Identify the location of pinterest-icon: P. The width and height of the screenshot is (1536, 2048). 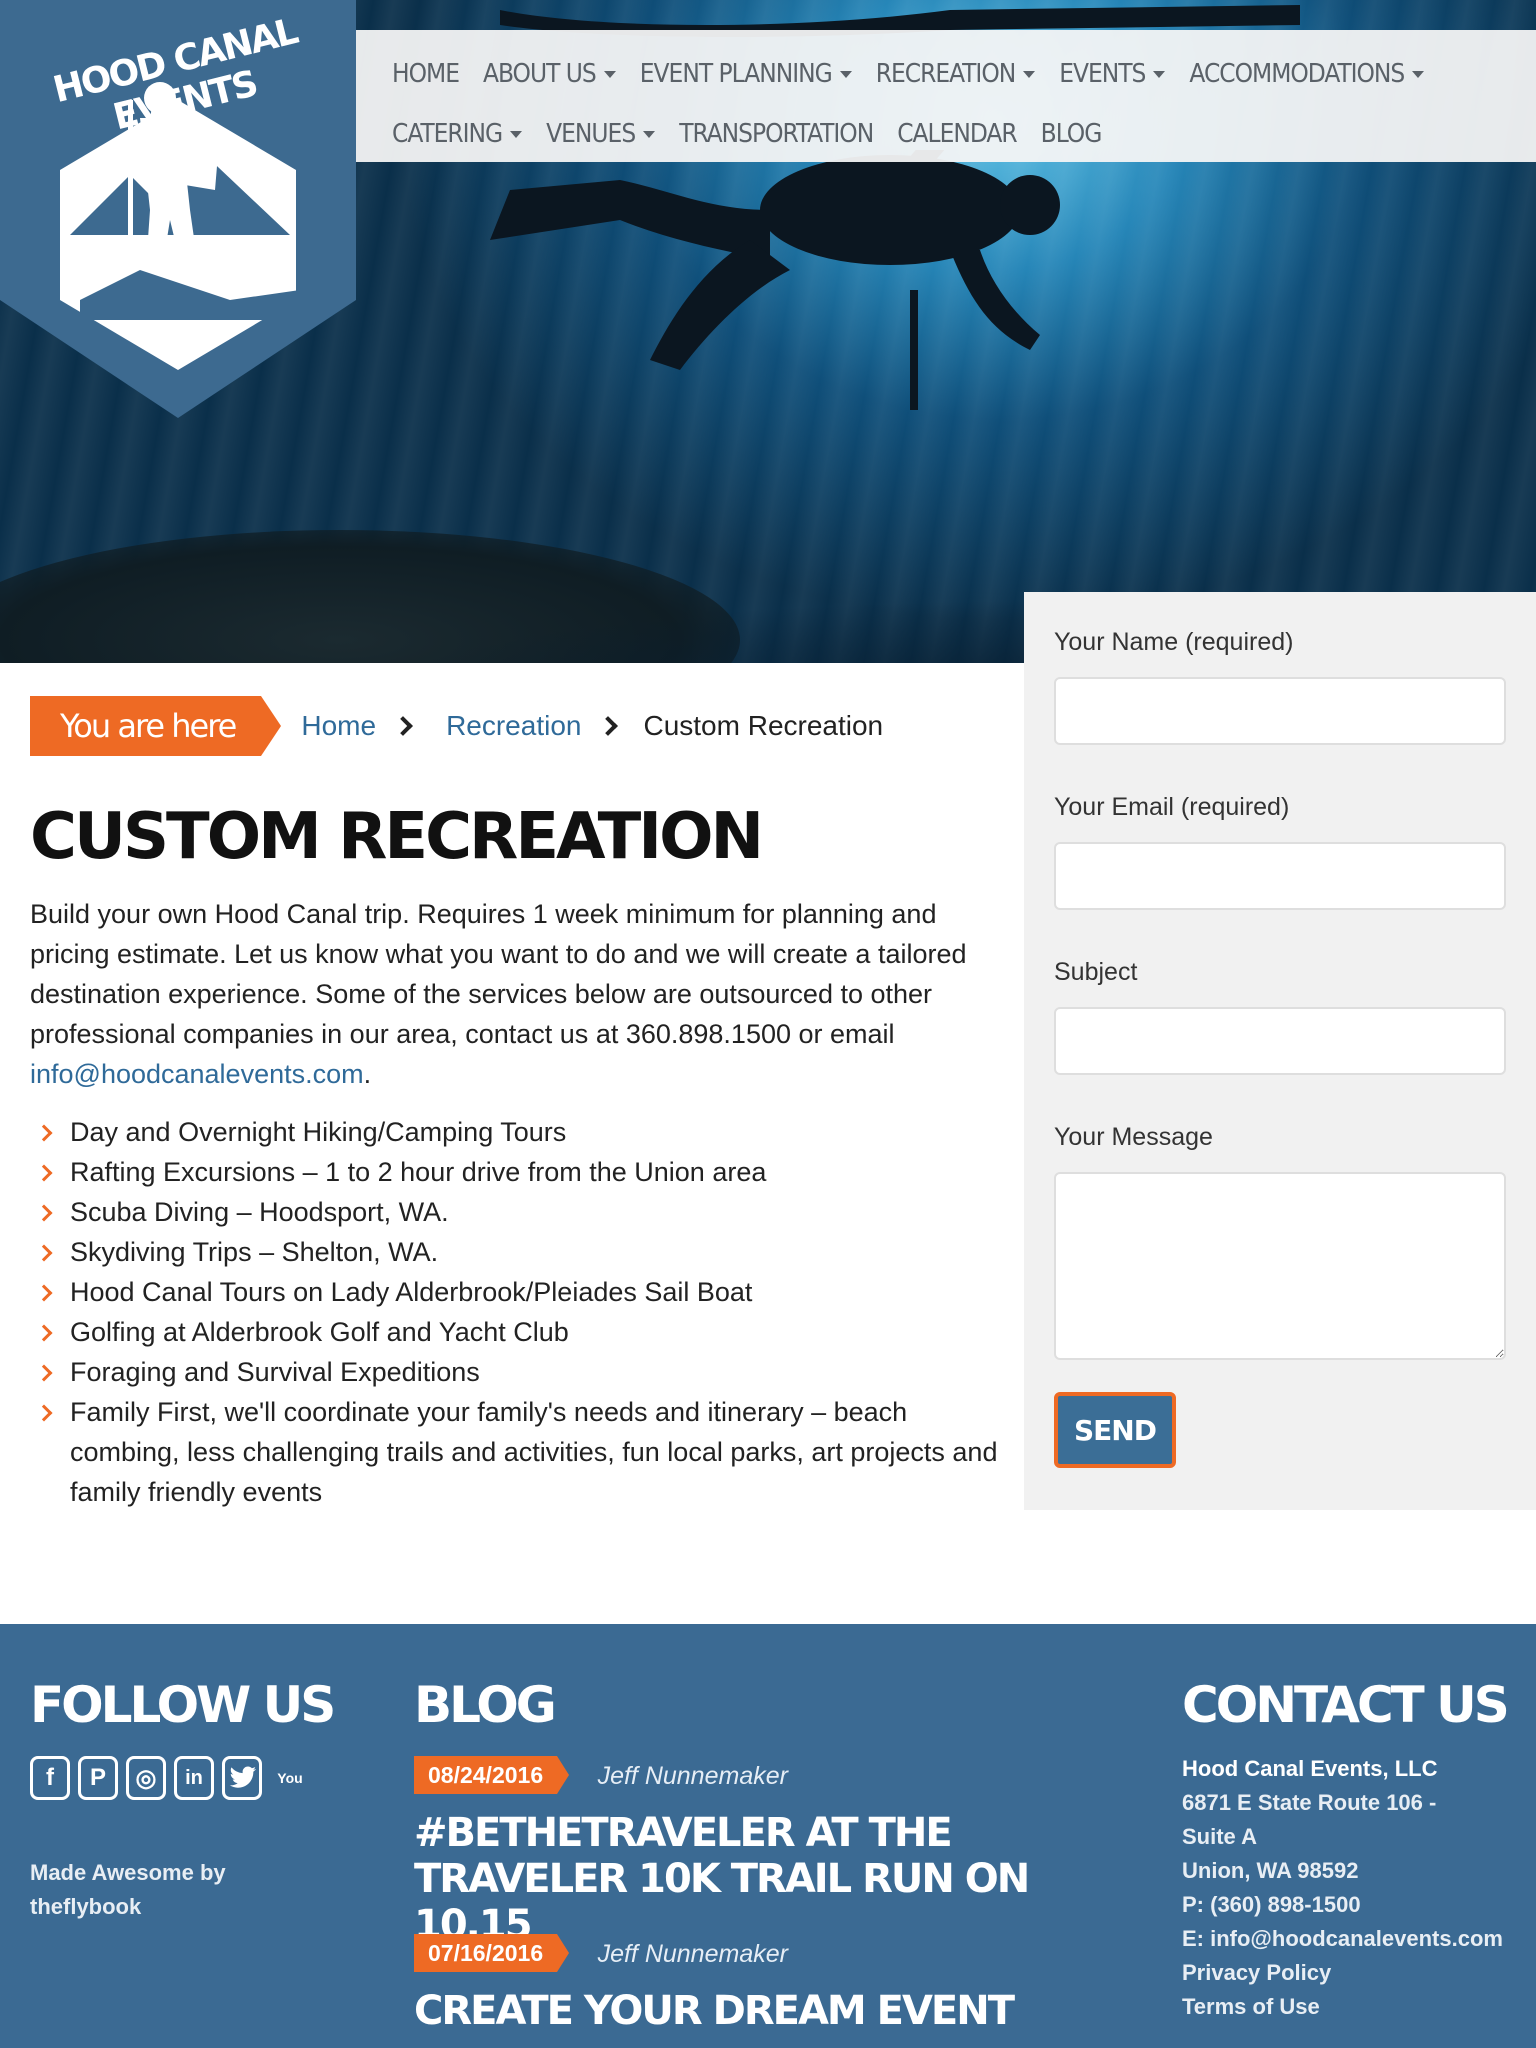
(98, 1778).